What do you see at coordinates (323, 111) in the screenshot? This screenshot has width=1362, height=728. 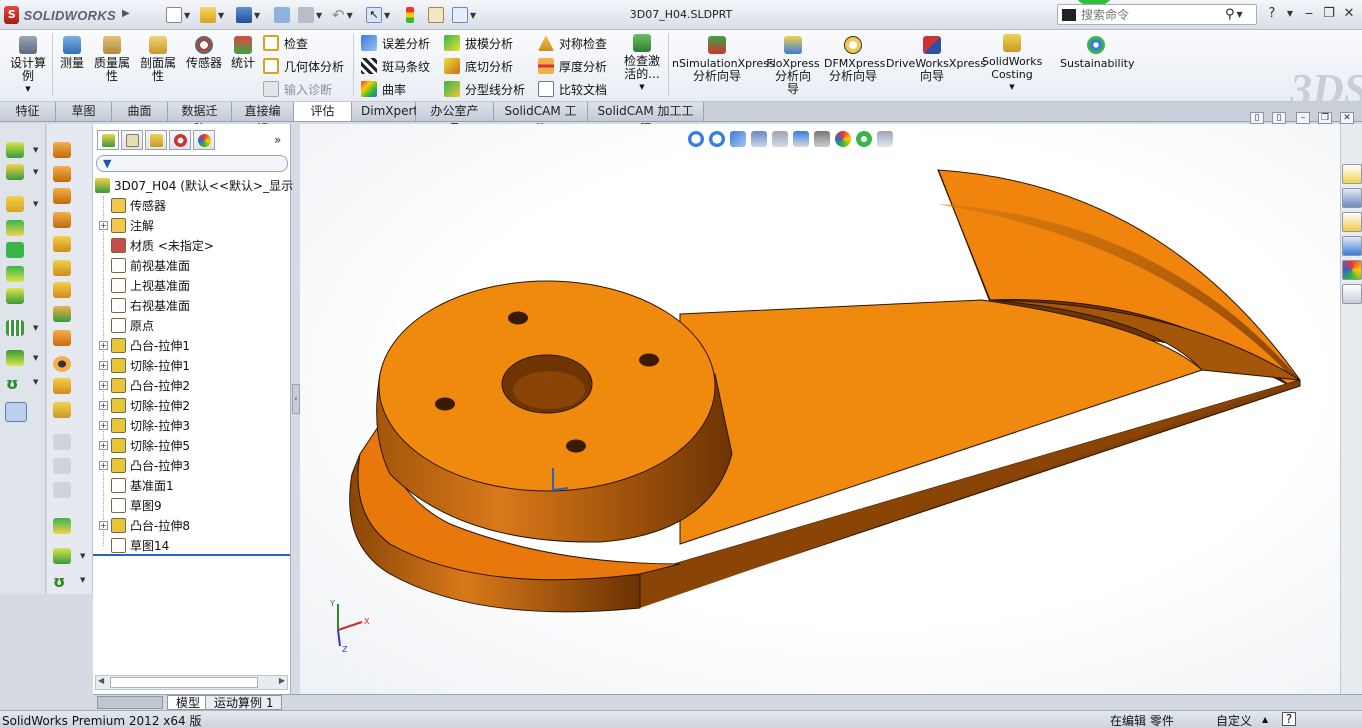 I see `tab-evaluate: 评估` at bounding box center [323, 111].